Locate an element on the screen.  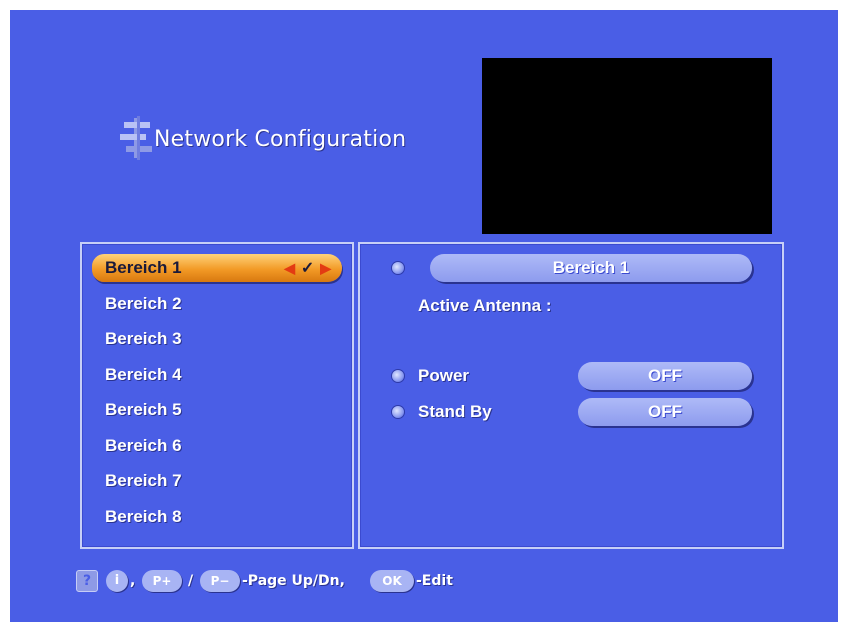
list-item-label: Bereich 3 is located at coordinates (143, 338).